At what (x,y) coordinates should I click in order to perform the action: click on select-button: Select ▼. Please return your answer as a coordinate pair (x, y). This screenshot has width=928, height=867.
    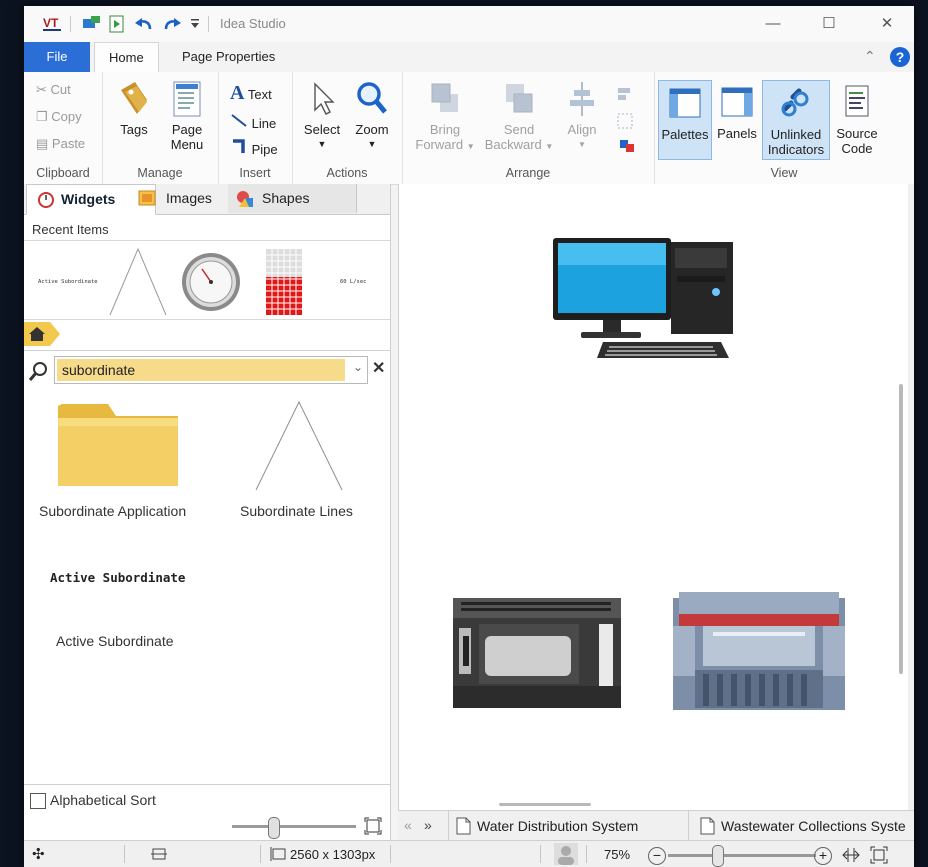
    Looking at the image, I should click on (322, 116).